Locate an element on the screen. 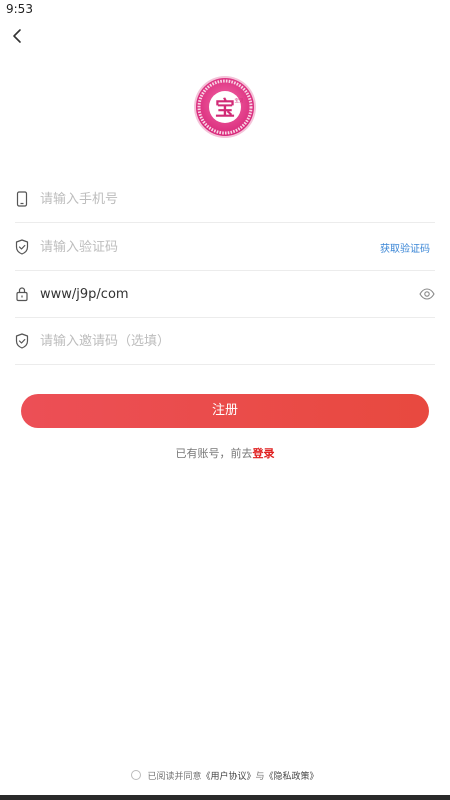 This screenshot has width=450, height=800. app-logo: 宝 宝贝 is located at coordinates (225, 107).